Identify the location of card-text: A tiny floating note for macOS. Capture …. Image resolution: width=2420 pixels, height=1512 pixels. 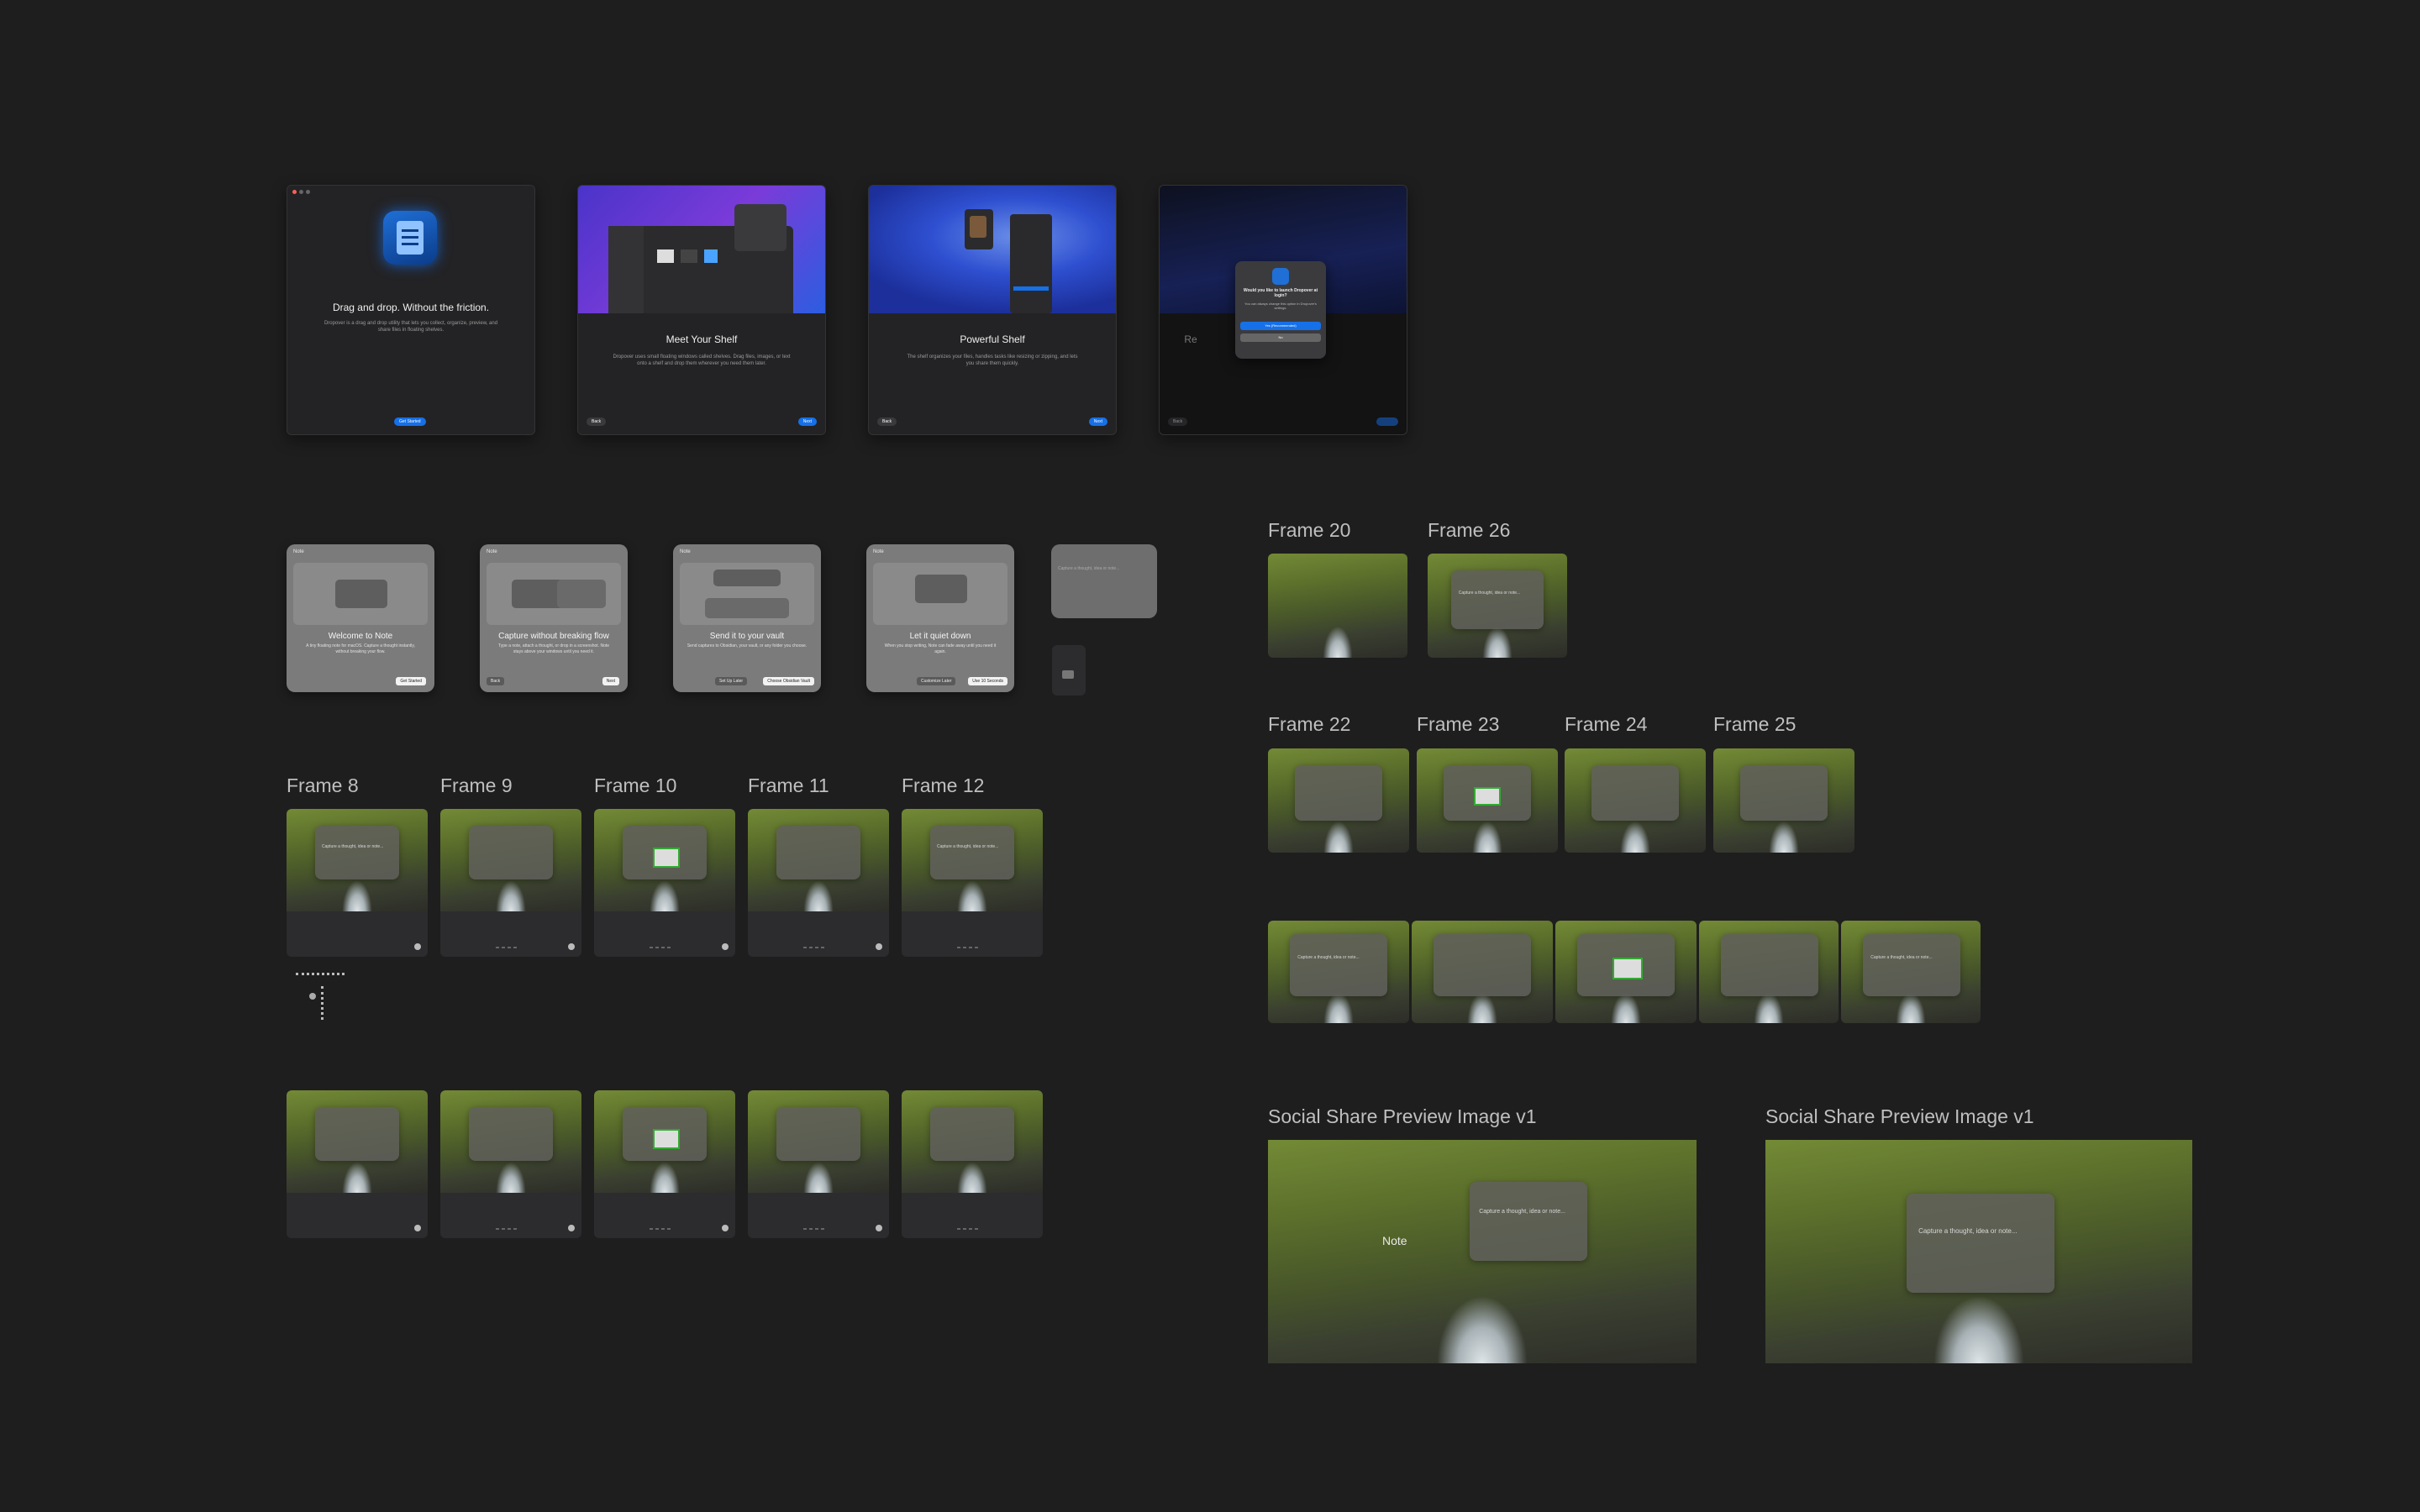
(360, 648).